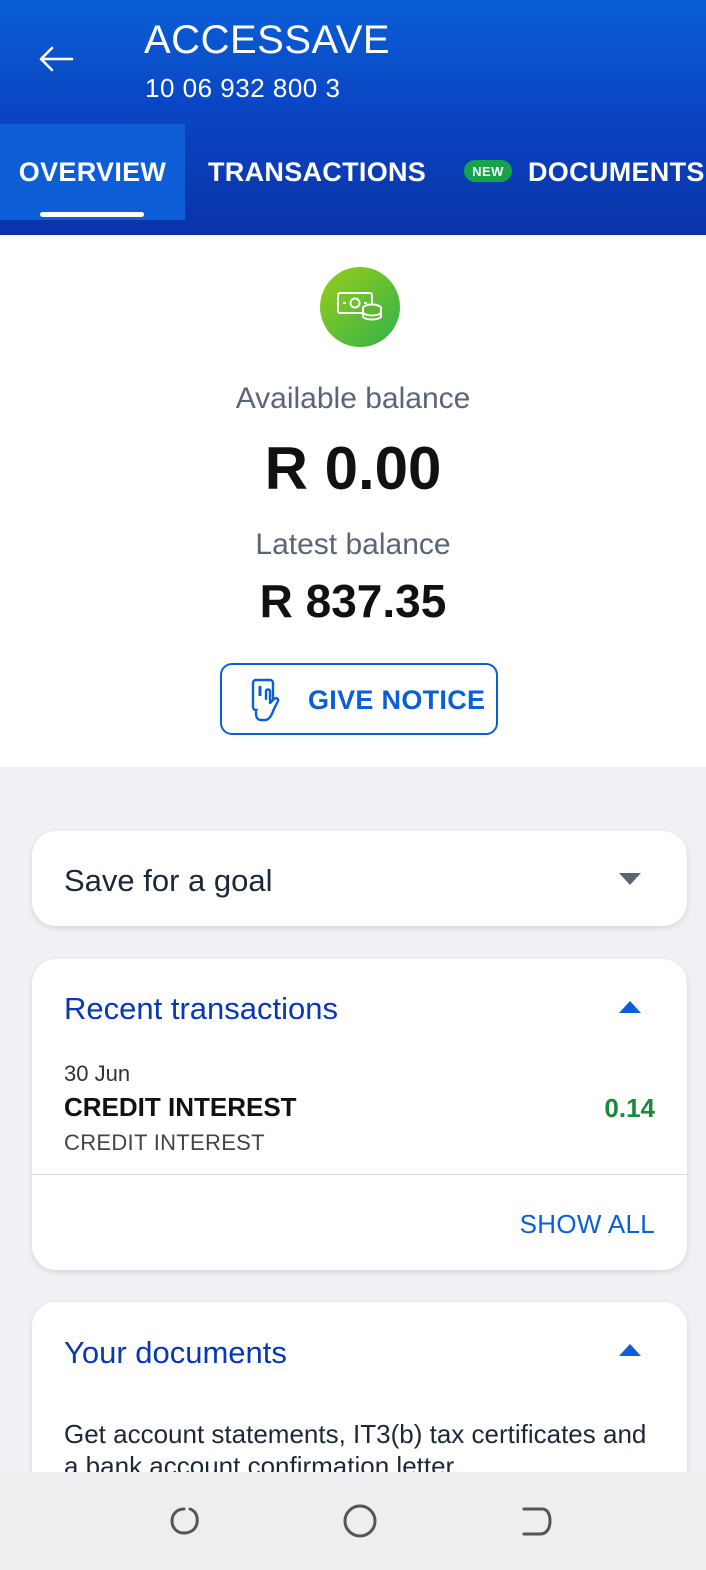  I want to click on home-circle-icon, so click(360, 1521).